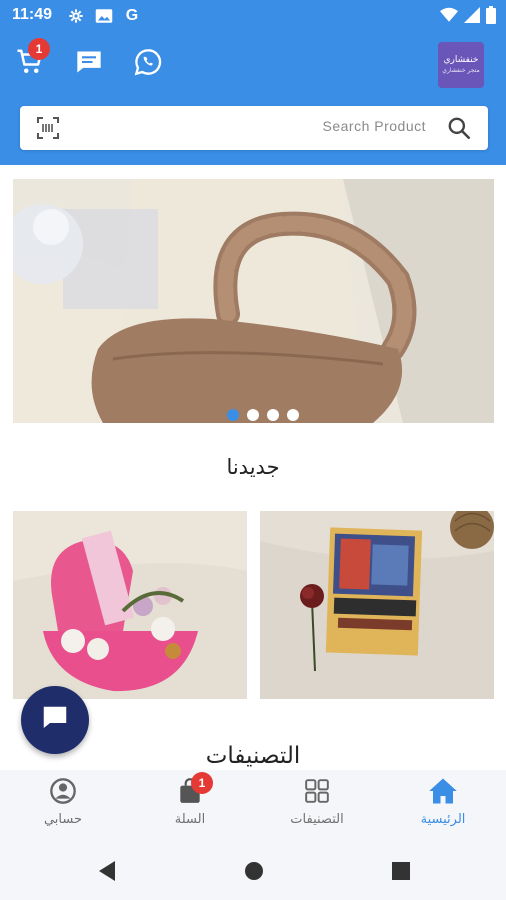 The width and height of the screenshot is (506, 900). I want to click on live-chat-button, so click(55, 720).